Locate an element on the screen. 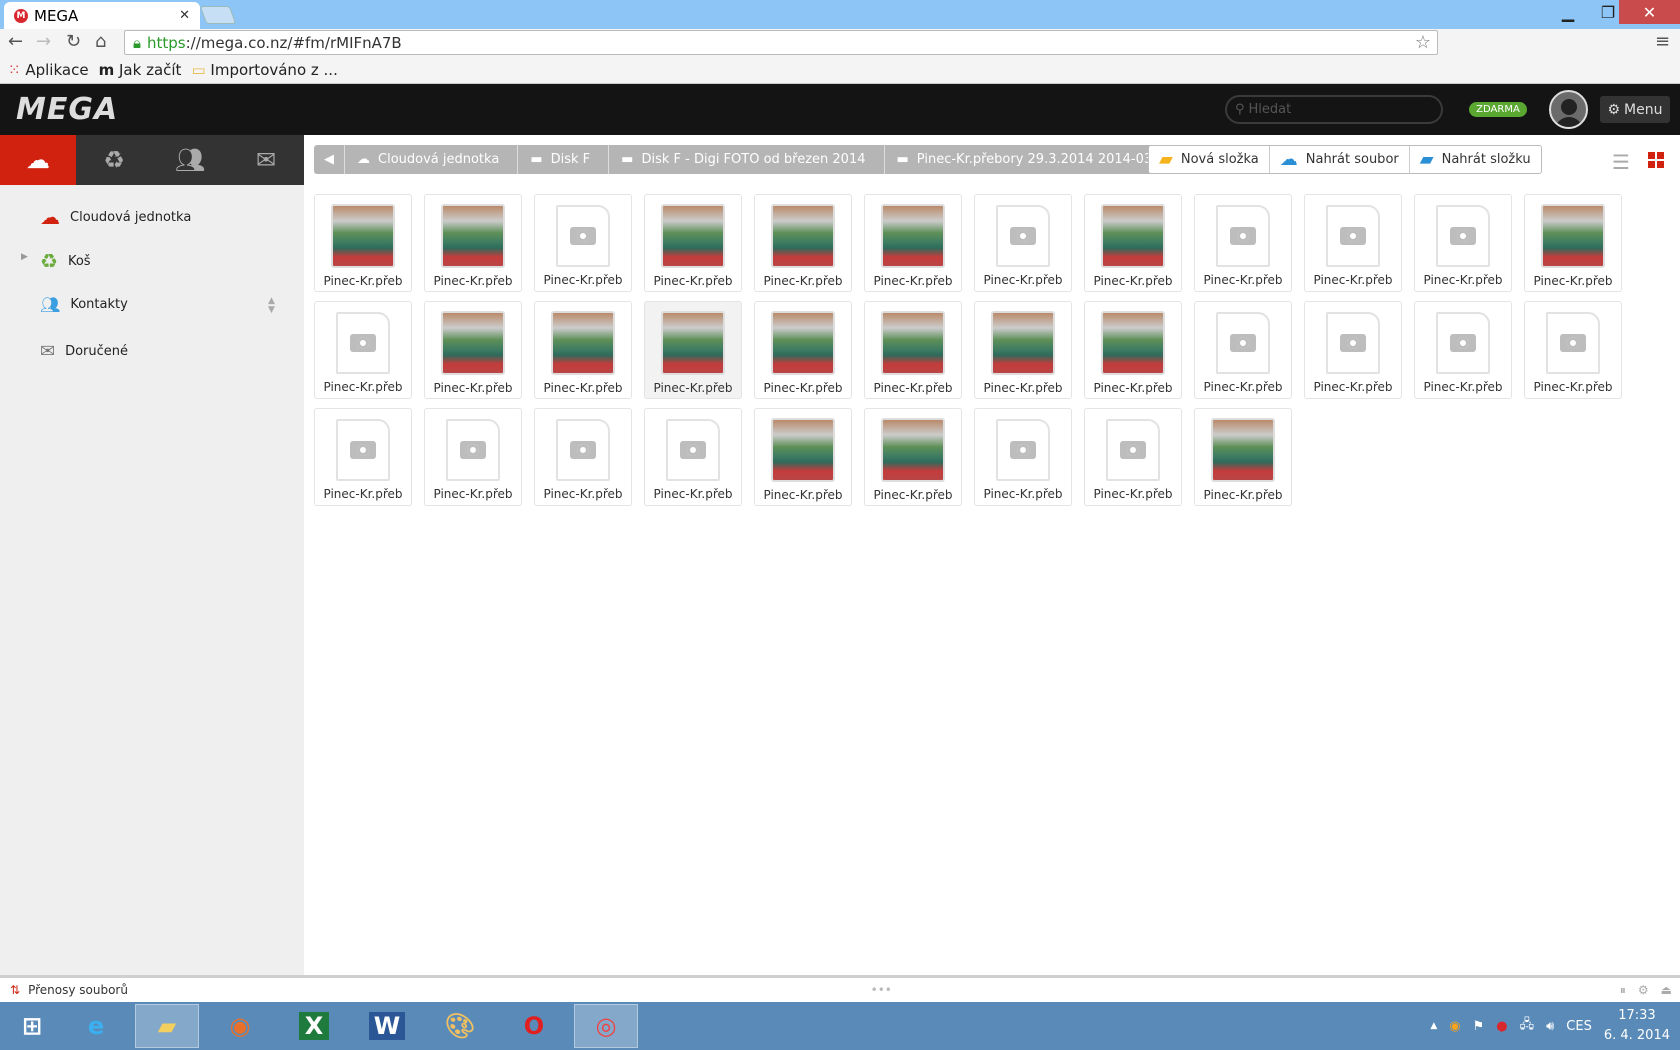 This screenshot has height=1050, width=1680. sidebar-item-inbox: ✉ Doručené is located at coordinates (84, 351).